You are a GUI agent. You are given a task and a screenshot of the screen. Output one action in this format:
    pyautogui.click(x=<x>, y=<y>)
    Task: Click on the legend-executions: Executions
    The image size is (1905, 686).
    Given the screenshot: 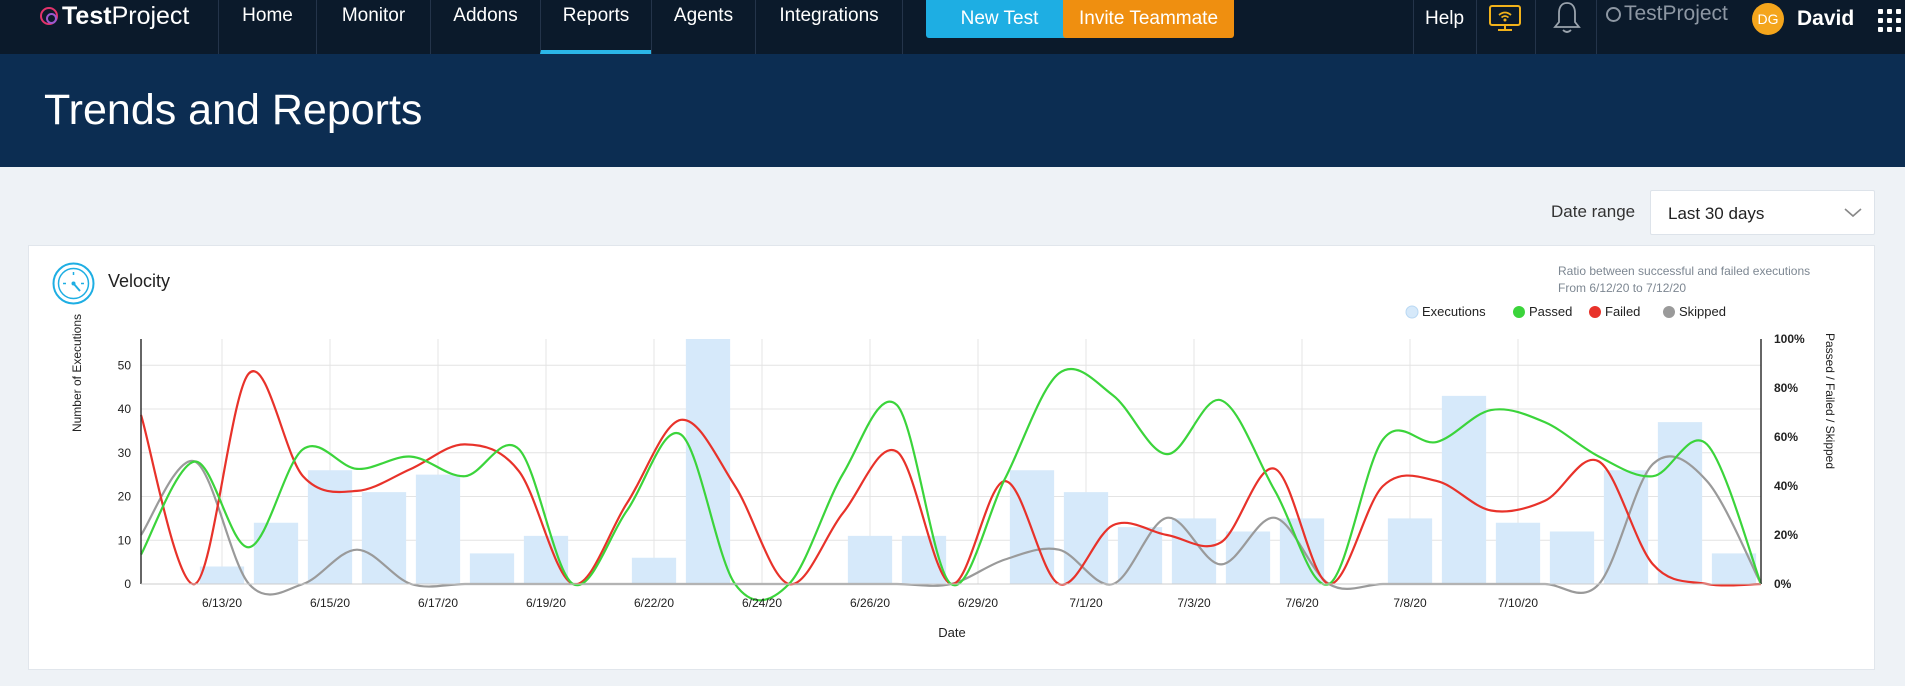 What is the action you would take?
    pyautogui.click(x=1454, y=311)
    